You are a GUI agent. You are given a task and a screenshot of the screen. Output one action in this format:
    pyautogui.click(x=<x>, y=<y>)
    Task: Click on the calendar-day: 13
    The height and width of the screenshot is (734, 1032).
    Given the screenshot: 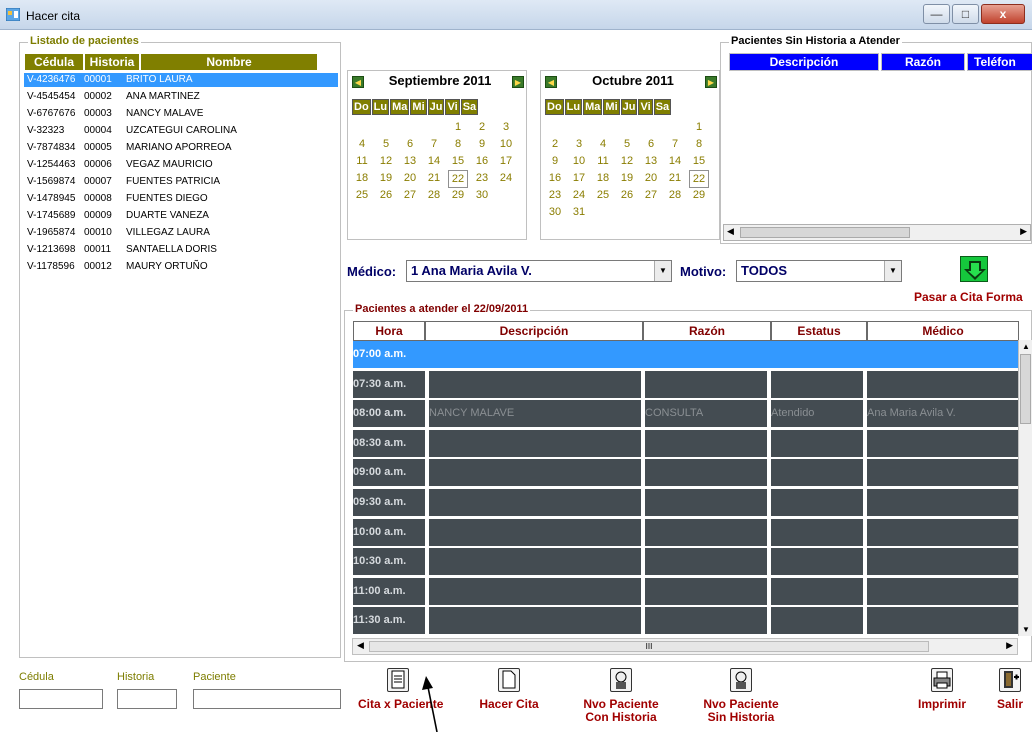 What is the action you would take?
    pyautogui.click(x=651, y=161)
    